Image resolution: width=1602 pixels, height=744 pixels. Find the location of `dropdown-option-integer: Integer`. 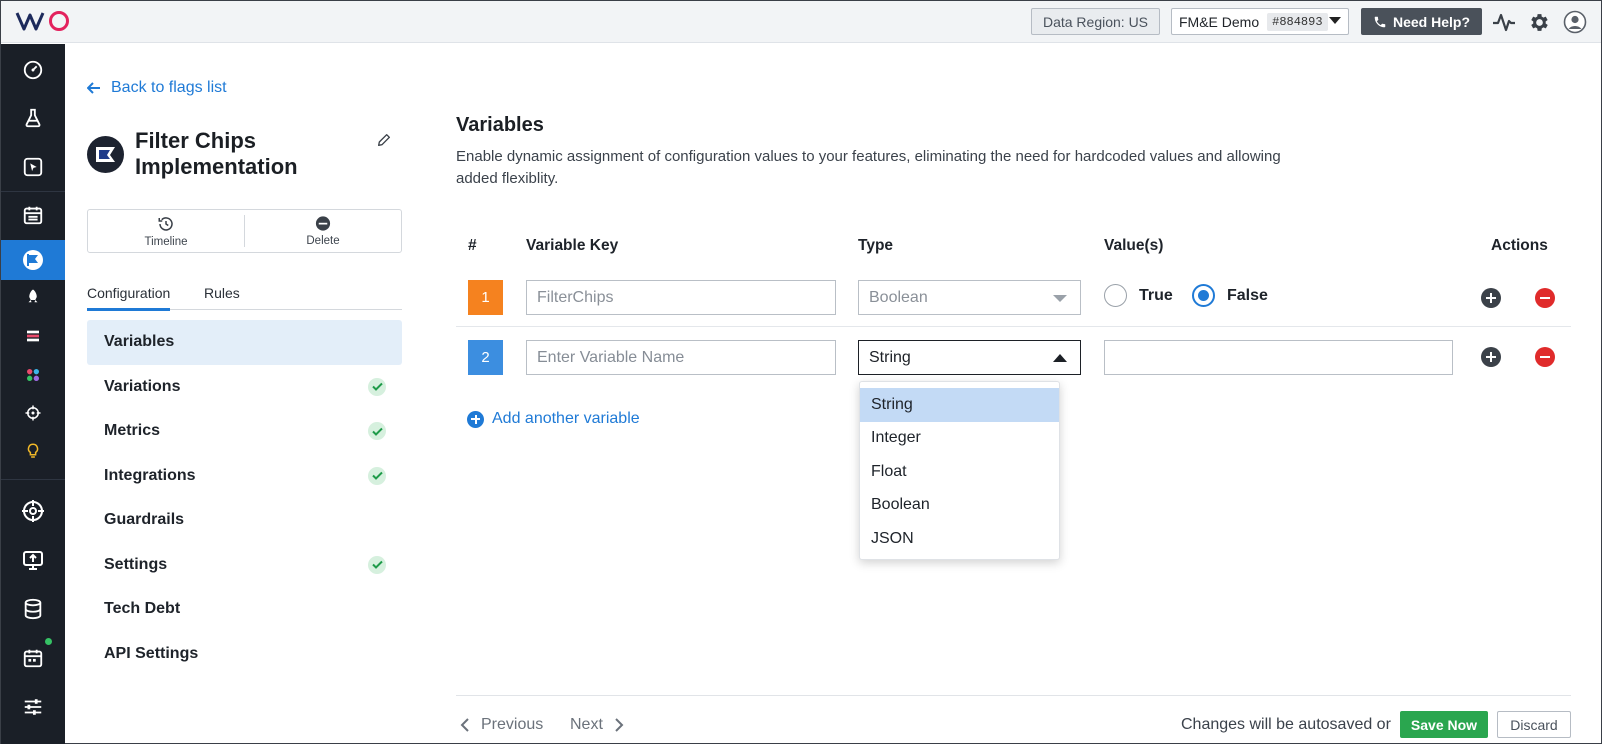

dropdown-option-integer: Integer is located at coordinates (959, 439).